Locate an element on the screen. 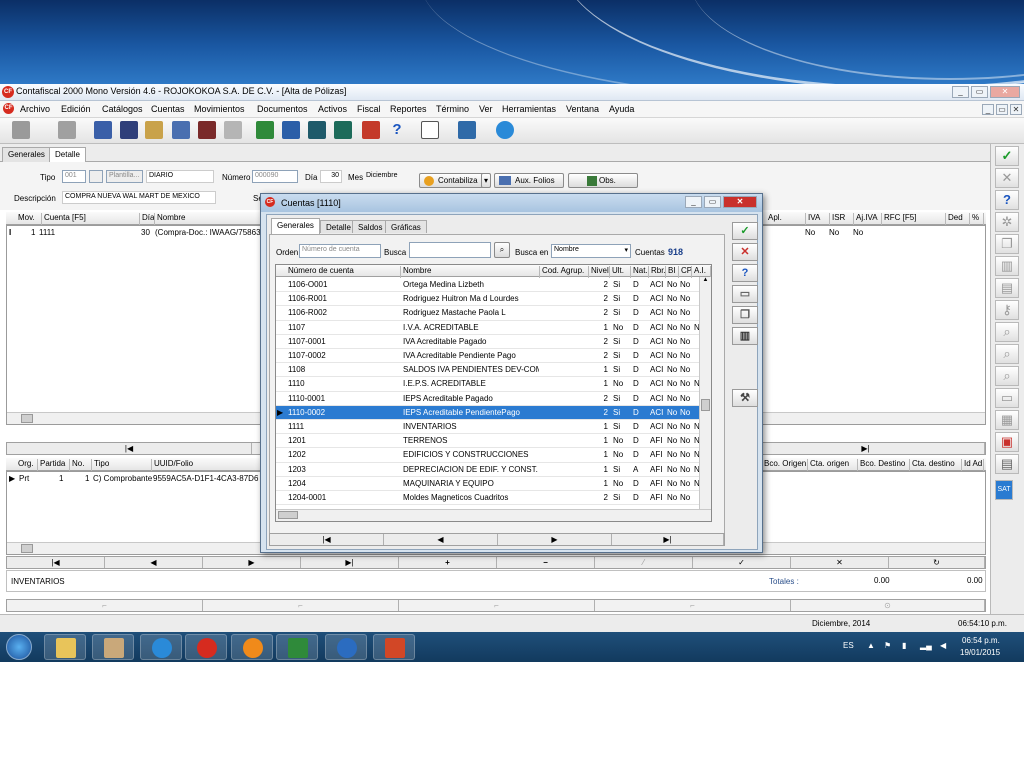 Image resolution: width=1024 pixels, height=768 pixels. col-ajiva: Aj.IVA is located at coordinates (868, 219).